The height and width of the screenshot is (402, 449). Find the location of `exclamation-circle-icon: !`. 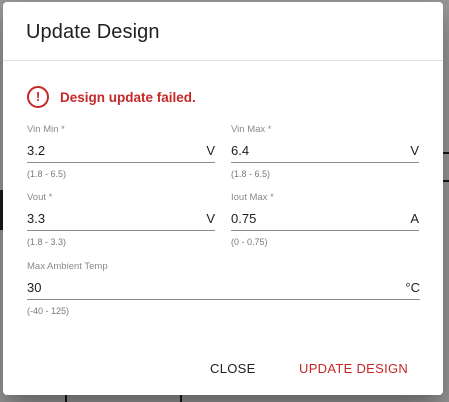

exclamation-circle-icon: ! is located at coordinates (38, 97).